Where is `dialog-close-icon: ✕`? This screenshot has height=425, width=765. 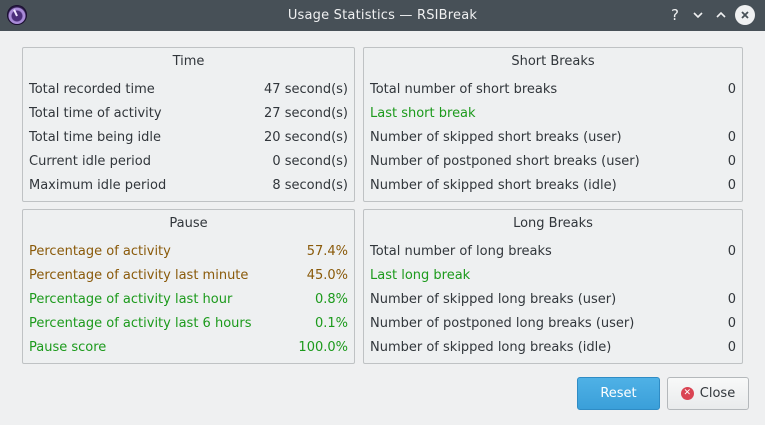 dialog-close-icon: ✕ is located at coordinates (687, 393).